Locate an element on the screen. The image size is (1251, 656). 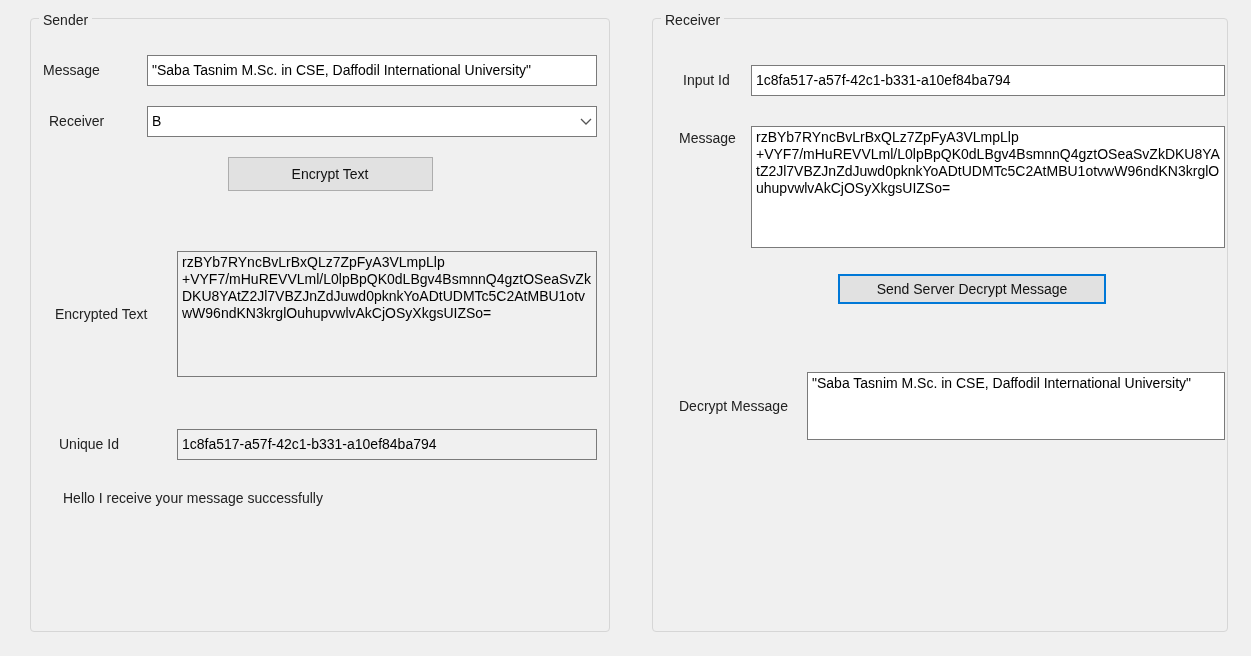
field-label: Encrypted Text is located at coordinates (101, 314).